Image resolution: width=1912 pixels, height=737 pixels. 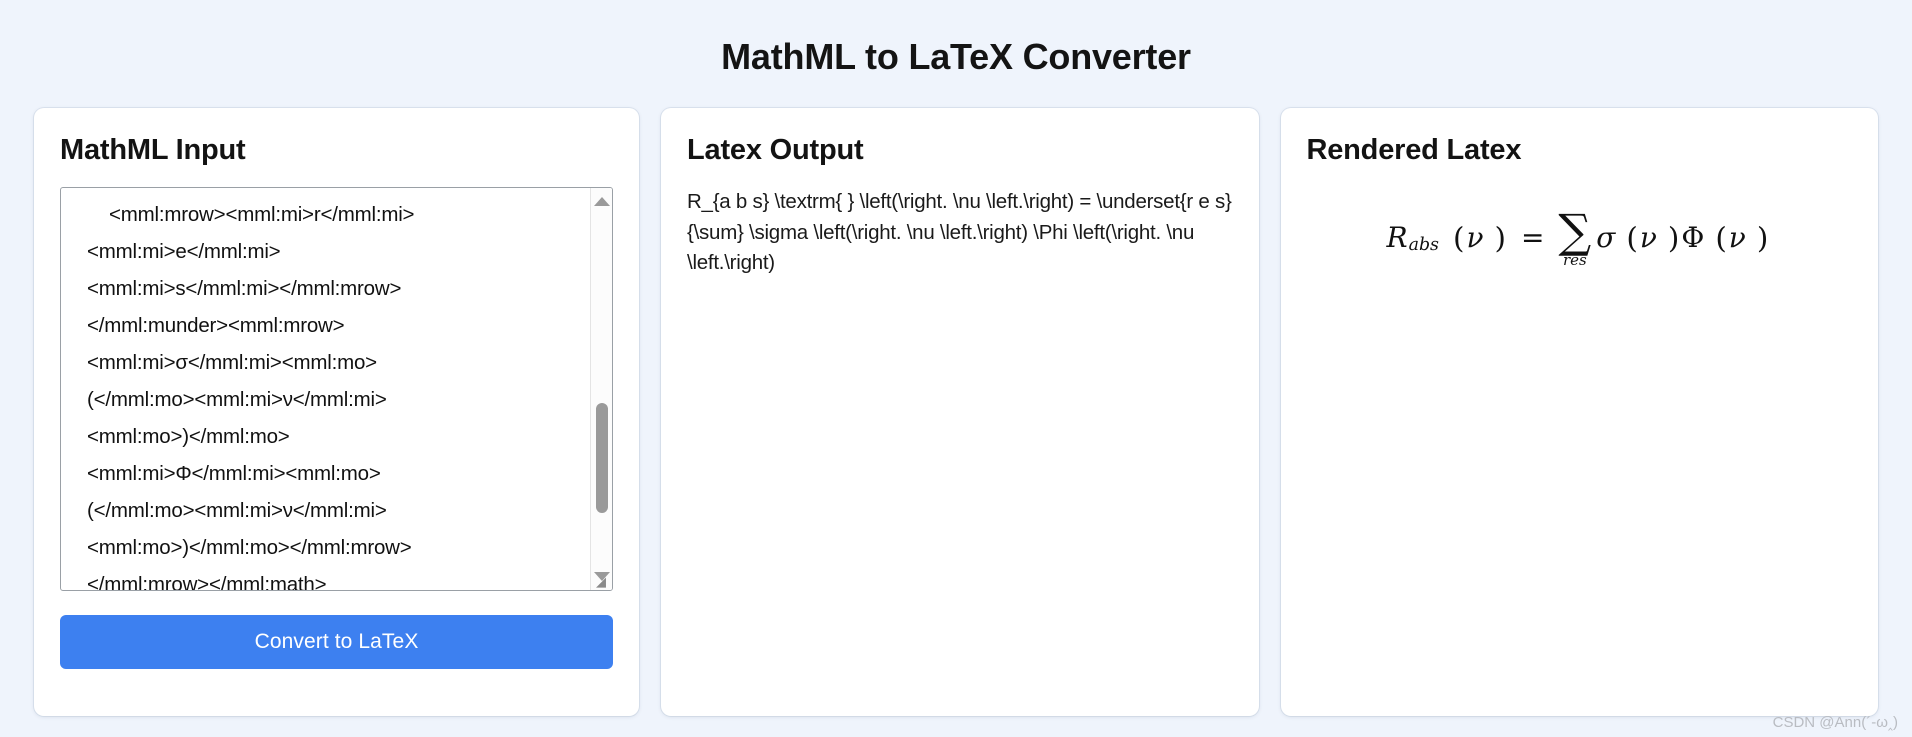 What do you see at coordinates (1423, 244) in the screenshot?
I see `formula-base-subscript: abs` at bounding box center [1423, 244].